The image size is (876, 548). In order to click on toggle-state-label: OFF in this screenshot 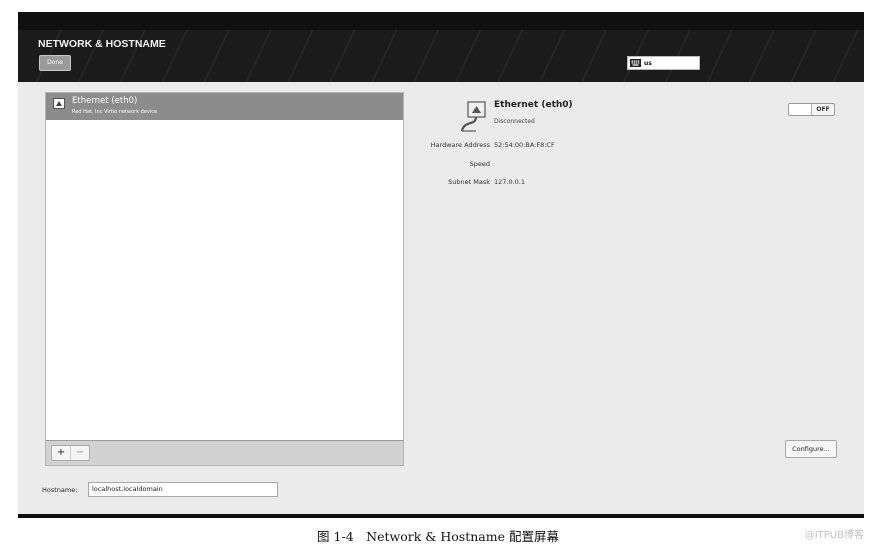, I will do `click(823, 109)`.